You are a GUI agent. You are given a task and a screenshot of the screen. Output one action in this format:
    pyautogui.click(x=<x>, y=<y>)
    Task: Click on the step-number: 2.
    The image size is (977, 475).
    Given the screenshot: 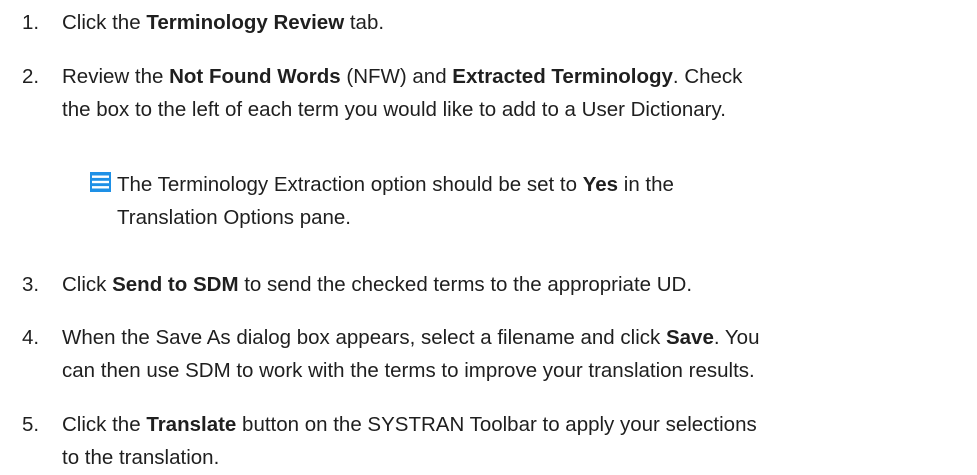 What is the action you would take?
    pyautogui.click(x=31, y=76)
    